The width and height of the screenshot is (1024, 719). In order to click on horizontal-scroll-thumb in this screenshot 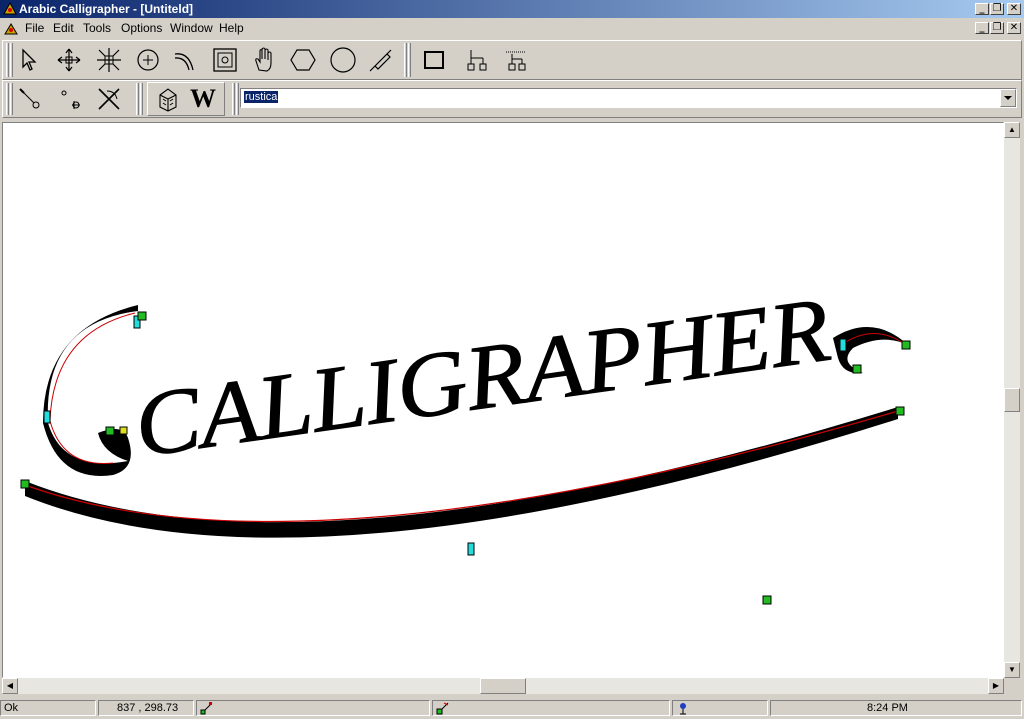, I will do `click(503, 686)`.